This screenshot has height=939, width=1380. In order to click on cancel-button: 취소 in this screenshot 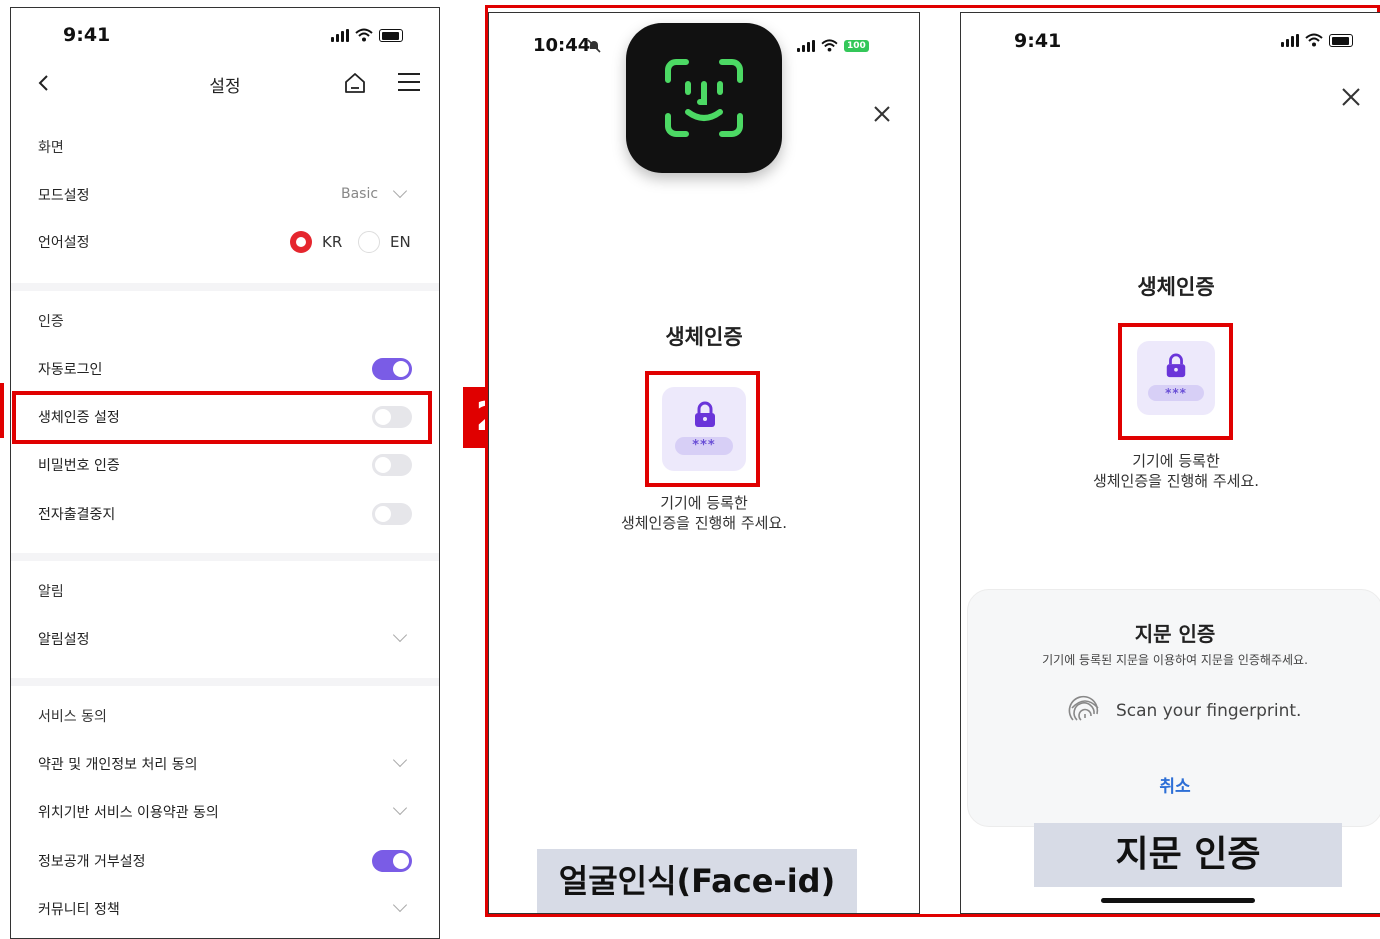, I will do `click(1174, 784)`.